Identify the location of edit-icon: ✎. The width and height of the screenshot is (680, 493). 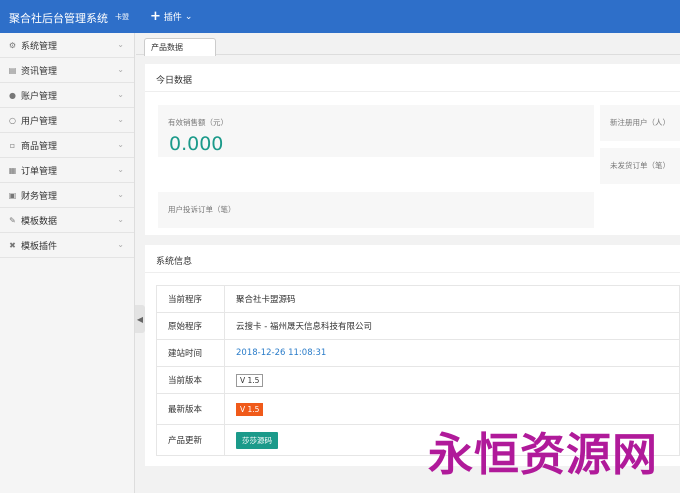
(12, 220).